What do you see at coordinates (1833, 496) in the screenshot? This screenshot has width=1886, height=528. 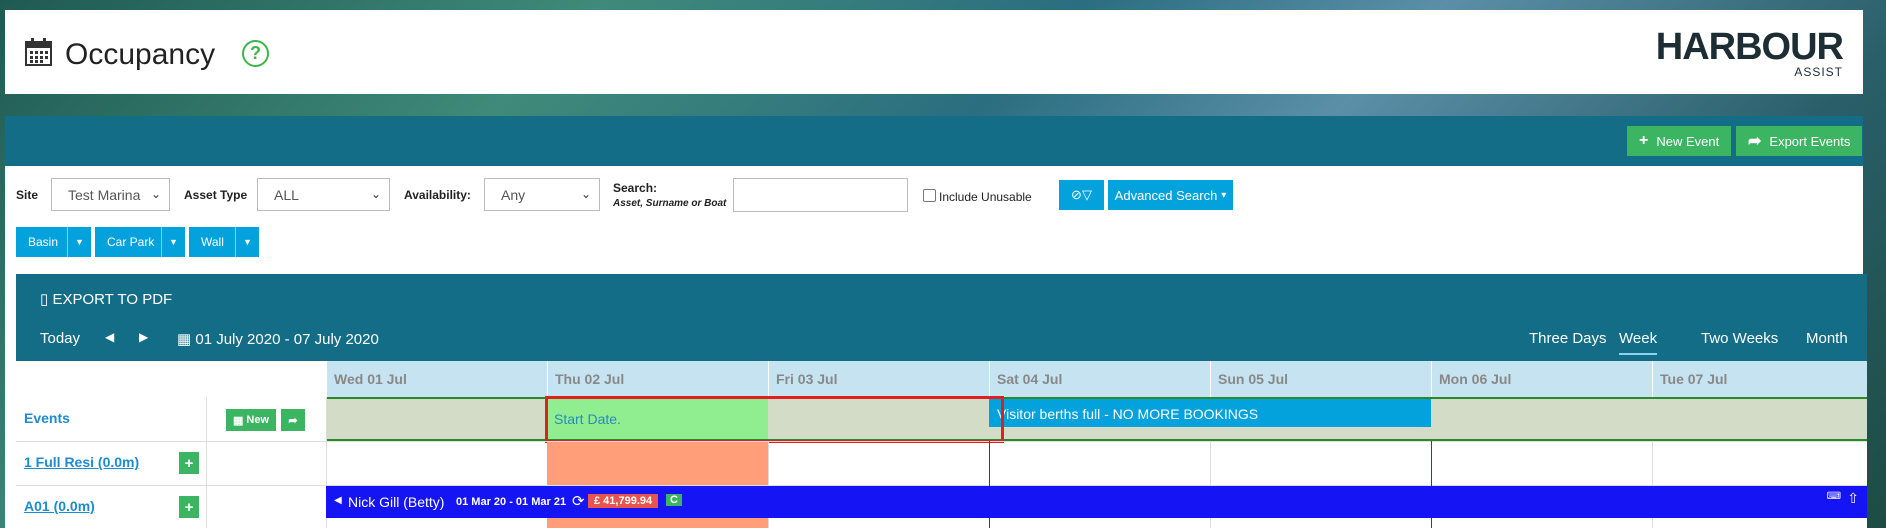 I see `keyboard-icon: ⌨` at bounding box center [1833, 496].